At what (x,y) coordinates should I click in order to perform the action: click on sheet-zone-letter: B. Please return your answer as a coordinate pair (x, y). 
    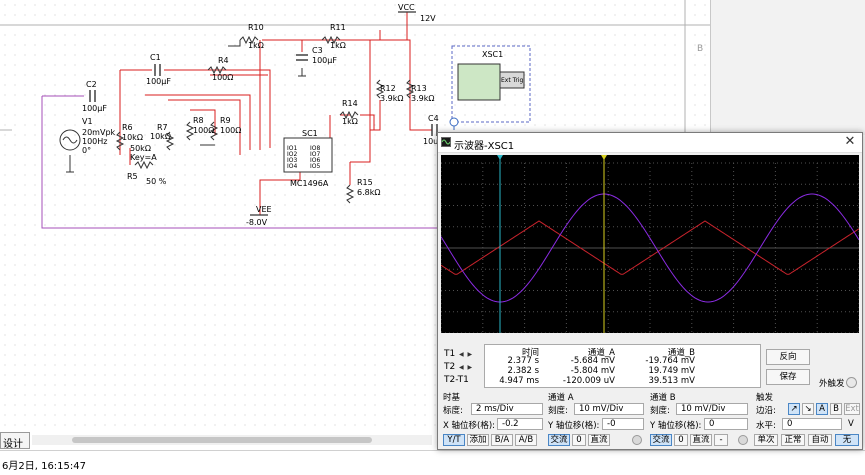
    Looking at the image, I should click on (700, 49).